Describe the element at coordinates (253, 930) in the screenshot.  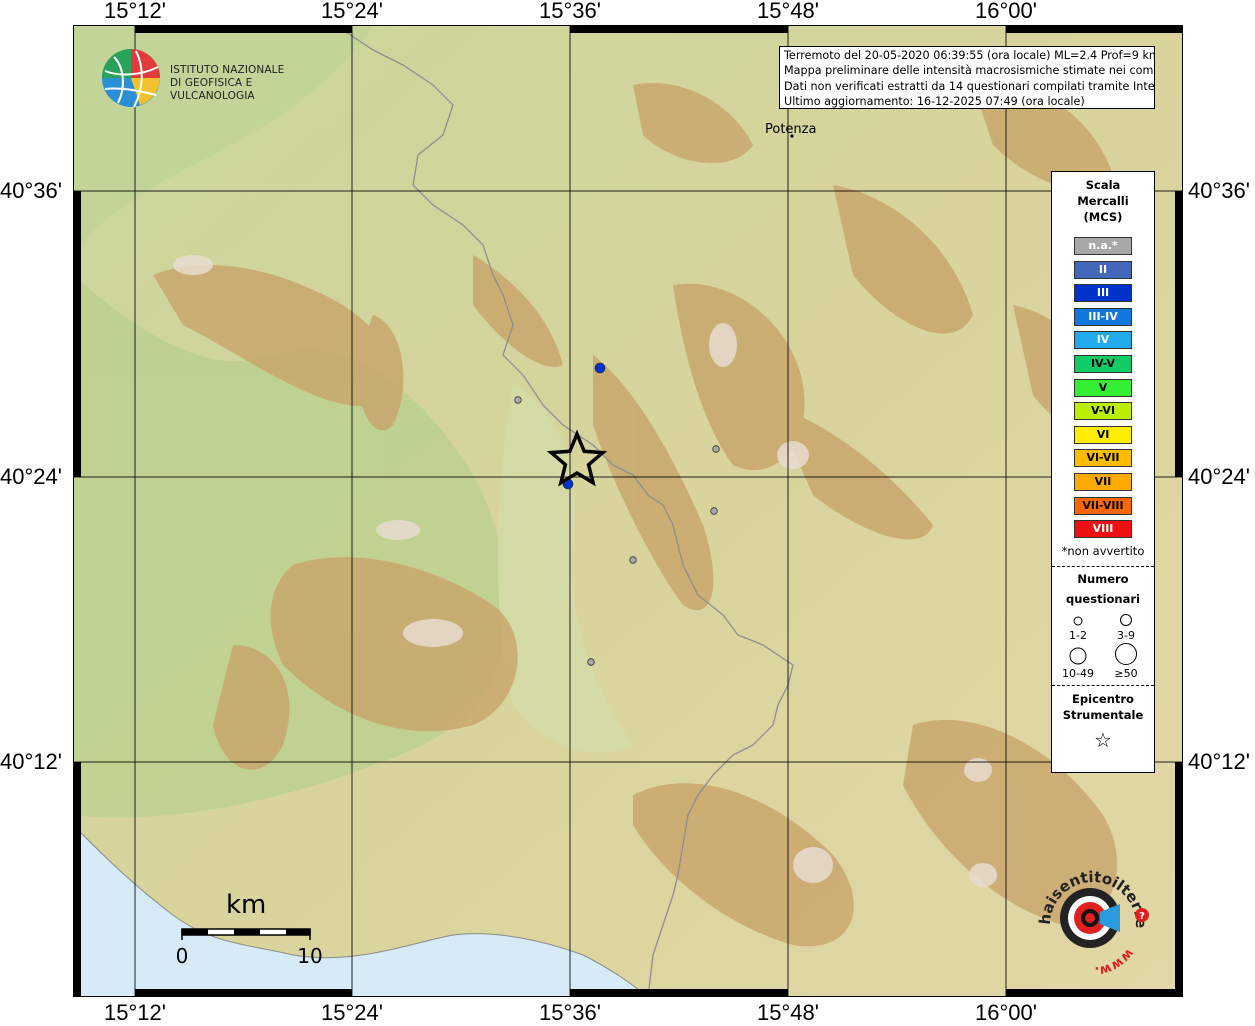
I see `scale-bar: km 0 10` at that location.